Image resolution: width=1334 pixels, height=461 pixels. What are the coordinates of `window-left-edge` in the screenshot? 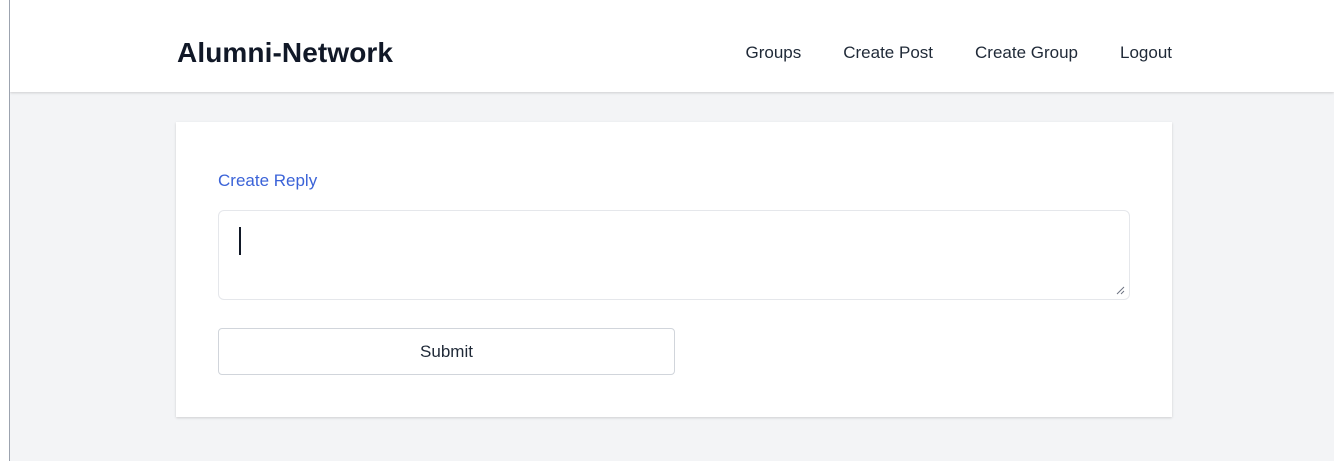 It's located at (5, 230).